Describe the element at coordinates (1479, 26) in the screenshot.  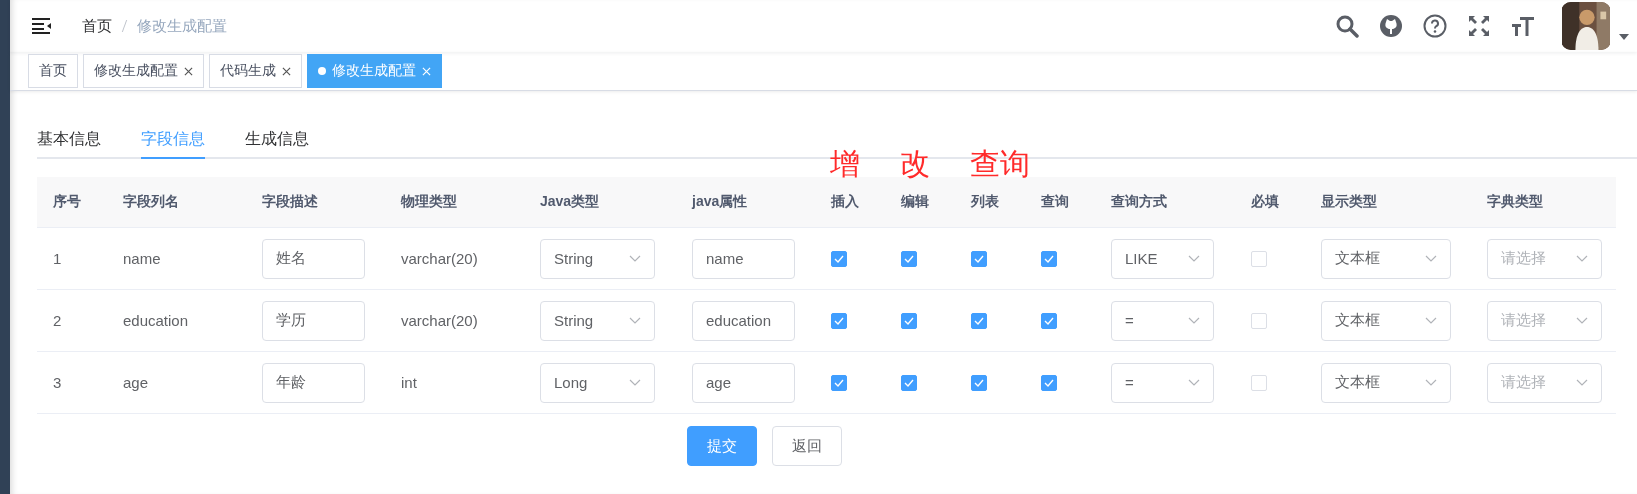
I see `fullscreen-icon` at that location.